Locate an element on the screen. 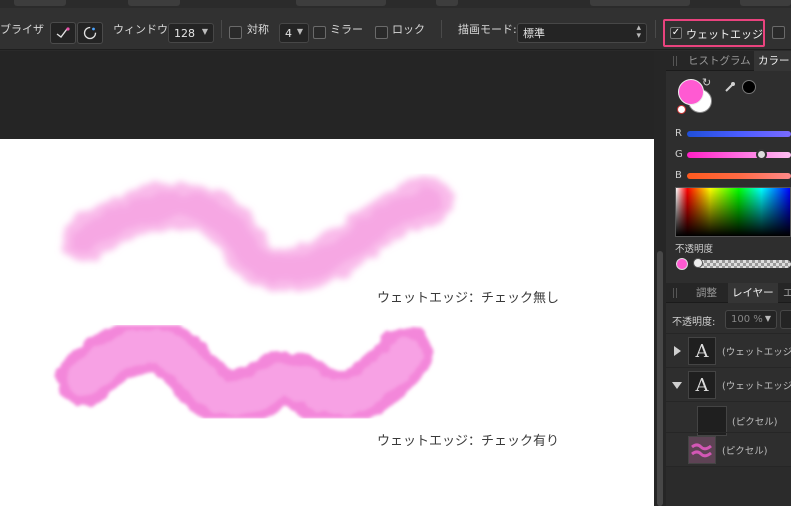  layer-row: (ピクセル) is located at coordinates (728, 449).